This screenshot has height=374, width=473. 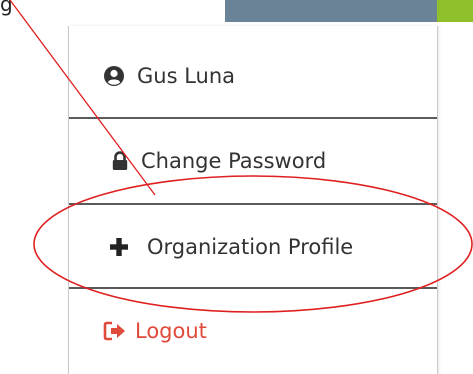 I want to click on menu-item-label-logout: Logout, so click(x=171, y=331).